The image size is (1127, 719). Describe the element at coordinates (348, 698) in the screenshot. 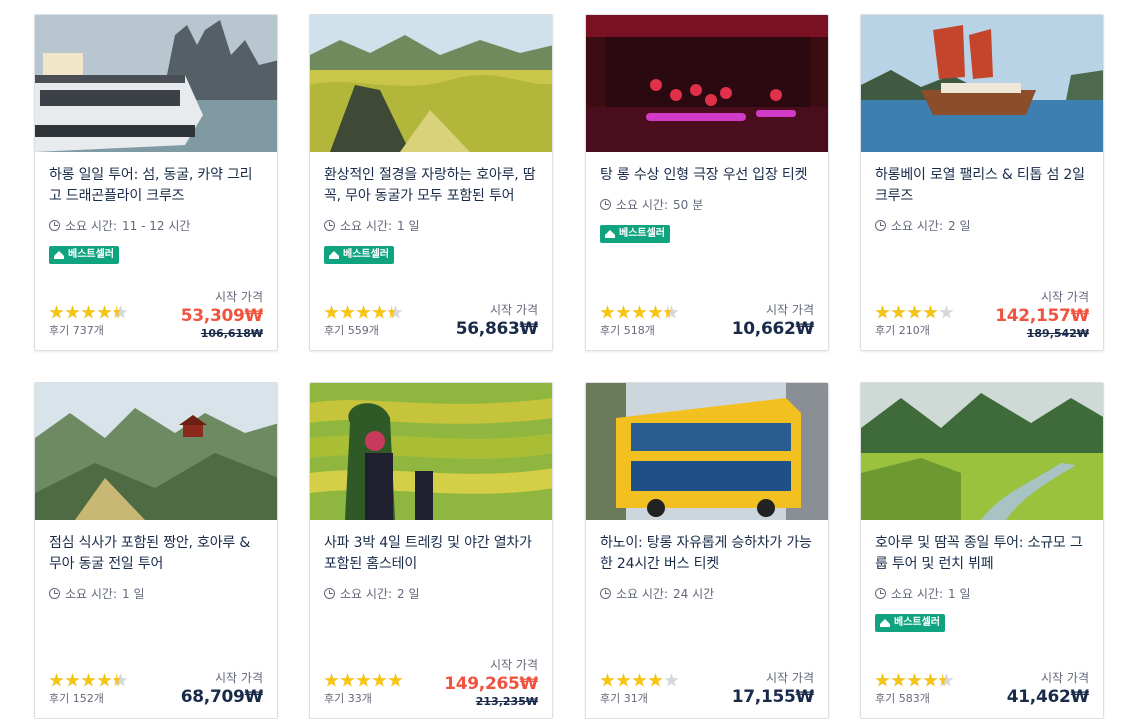

I see `review-count: 후기 33개` at that location.